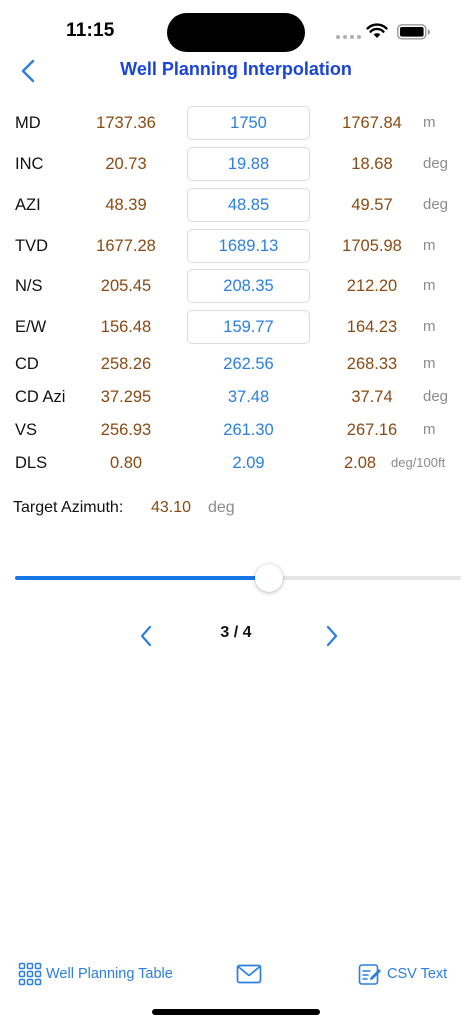  I want to click on battery-icon, so click(413, 32).